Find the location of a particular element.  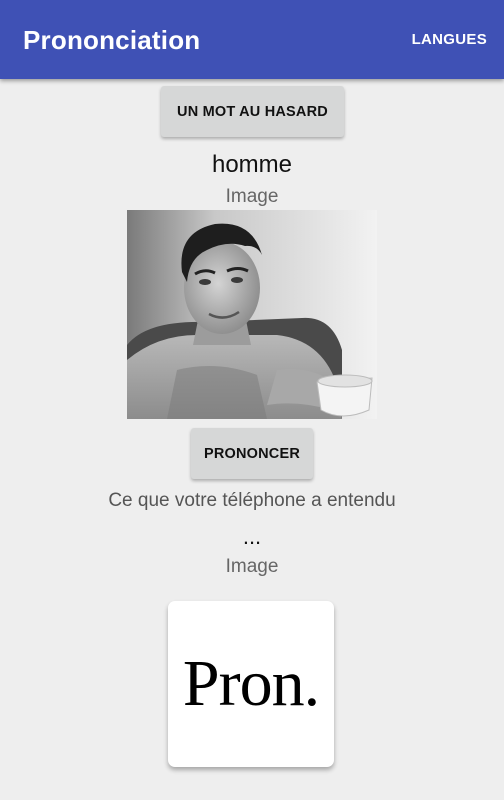

image-caption: Image is located at coordinates (252, 196).